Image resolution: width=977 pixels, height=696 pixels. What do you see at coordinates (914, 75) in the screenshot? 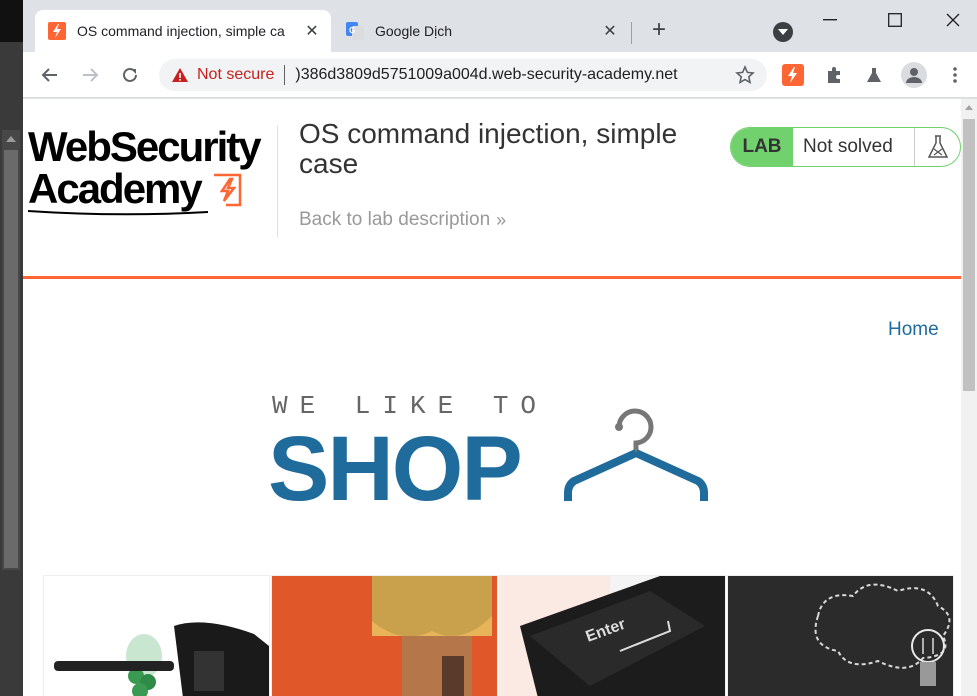
I see `profile-avatar-icon` at bounding box center [914, 75].